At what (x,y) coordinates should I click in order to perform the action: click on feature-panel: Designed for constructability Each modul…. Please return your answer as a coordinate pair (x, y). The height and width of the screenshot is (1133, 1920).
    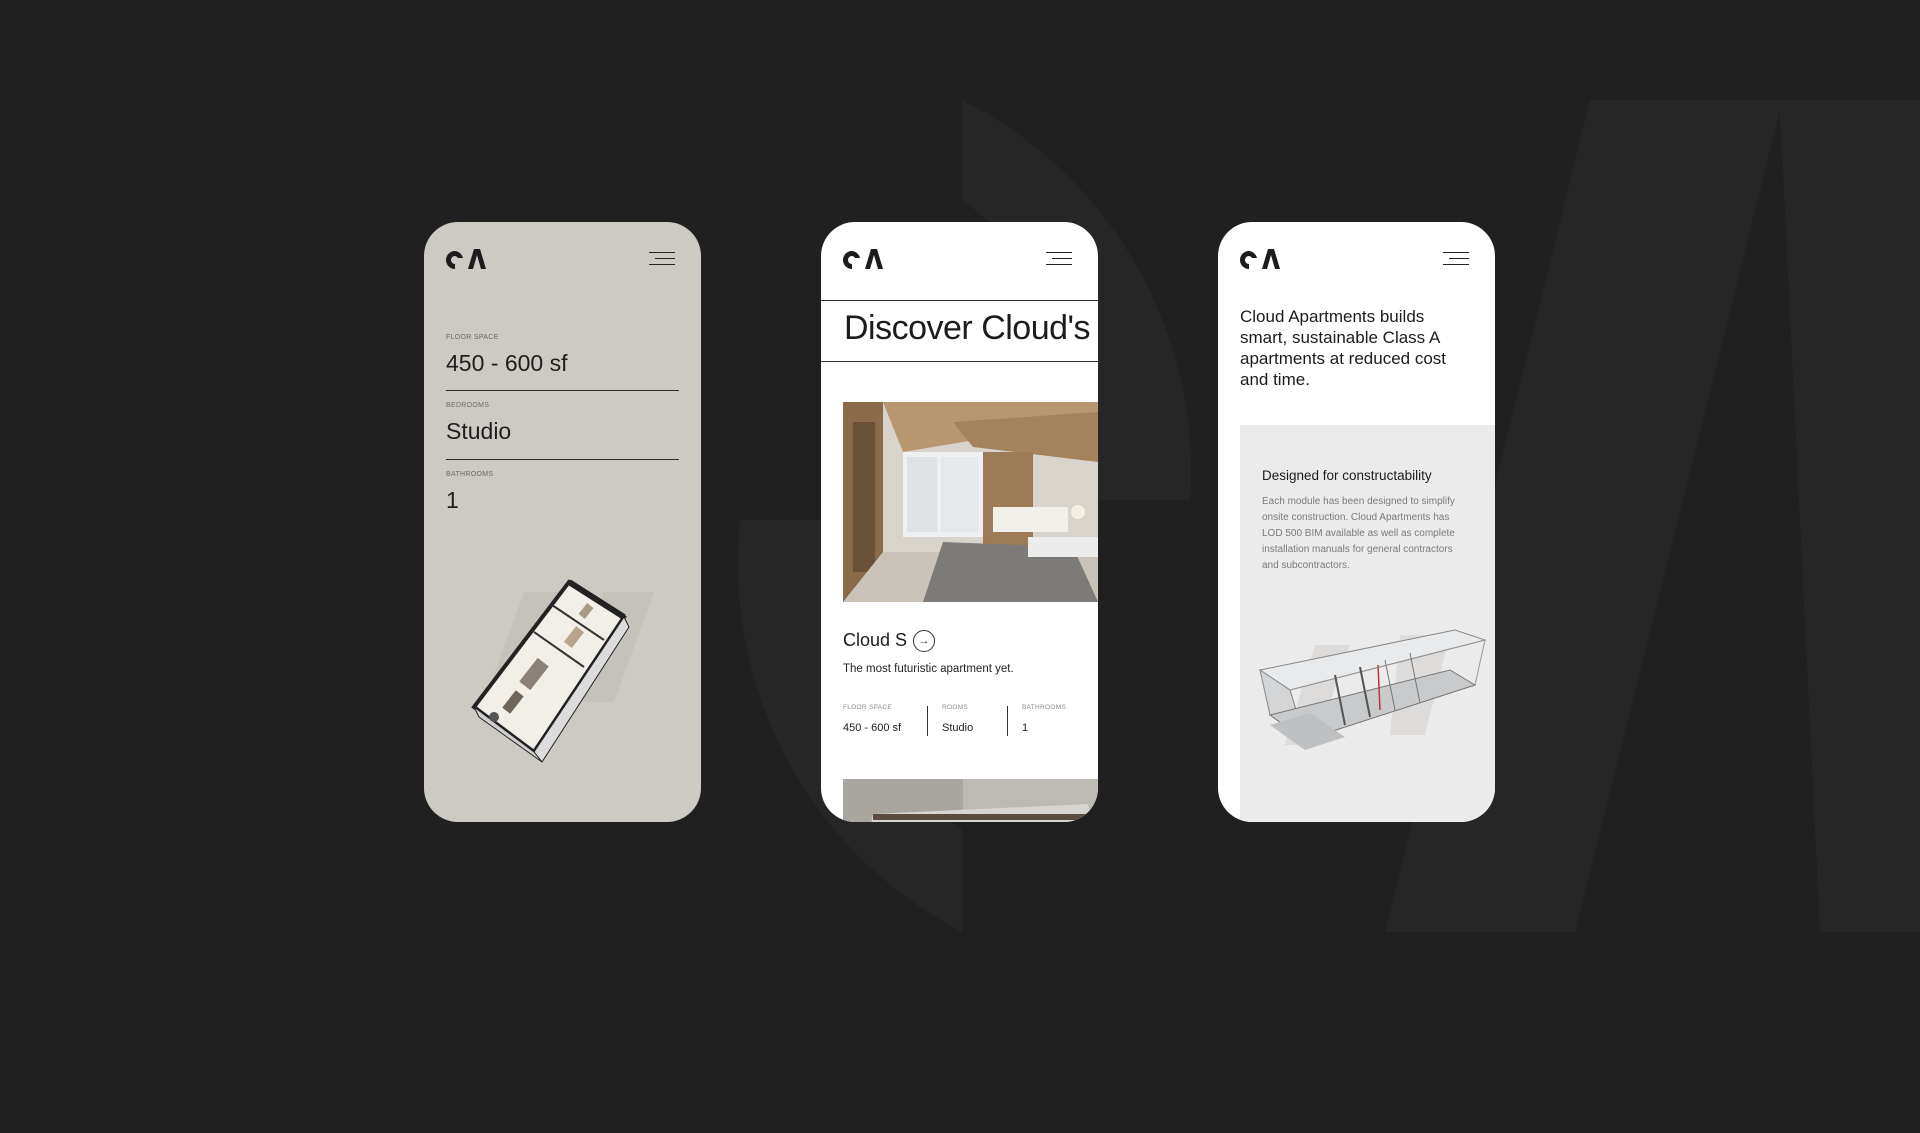
    Looking at the image, I should click on (1367, 623).